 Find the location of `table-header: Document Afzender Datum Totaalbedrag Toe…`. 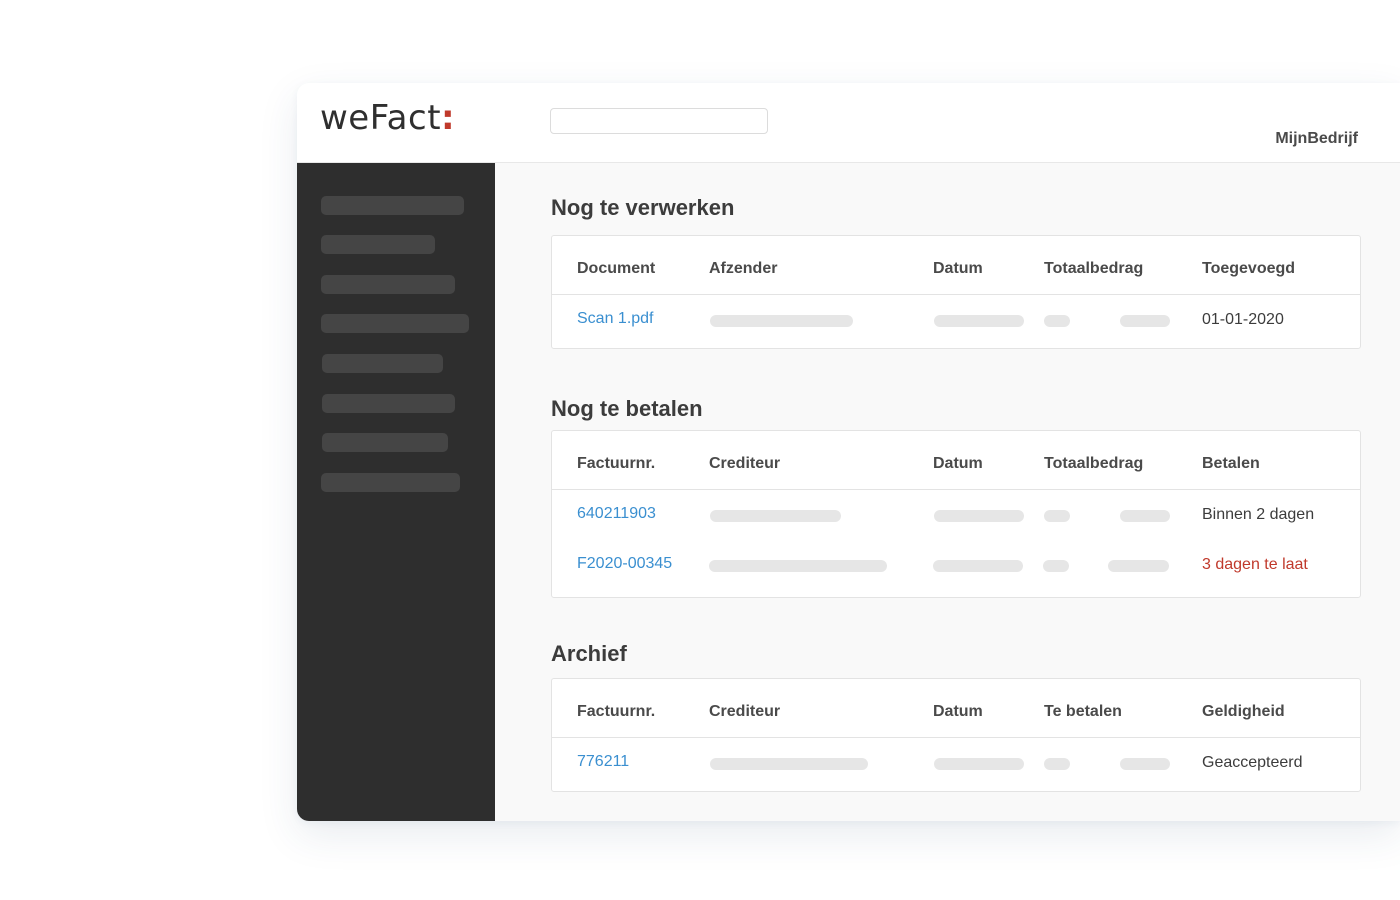

table-header: Document Afzender Datum Totaalbedrag Toe… is located at coordinates (956, 265).